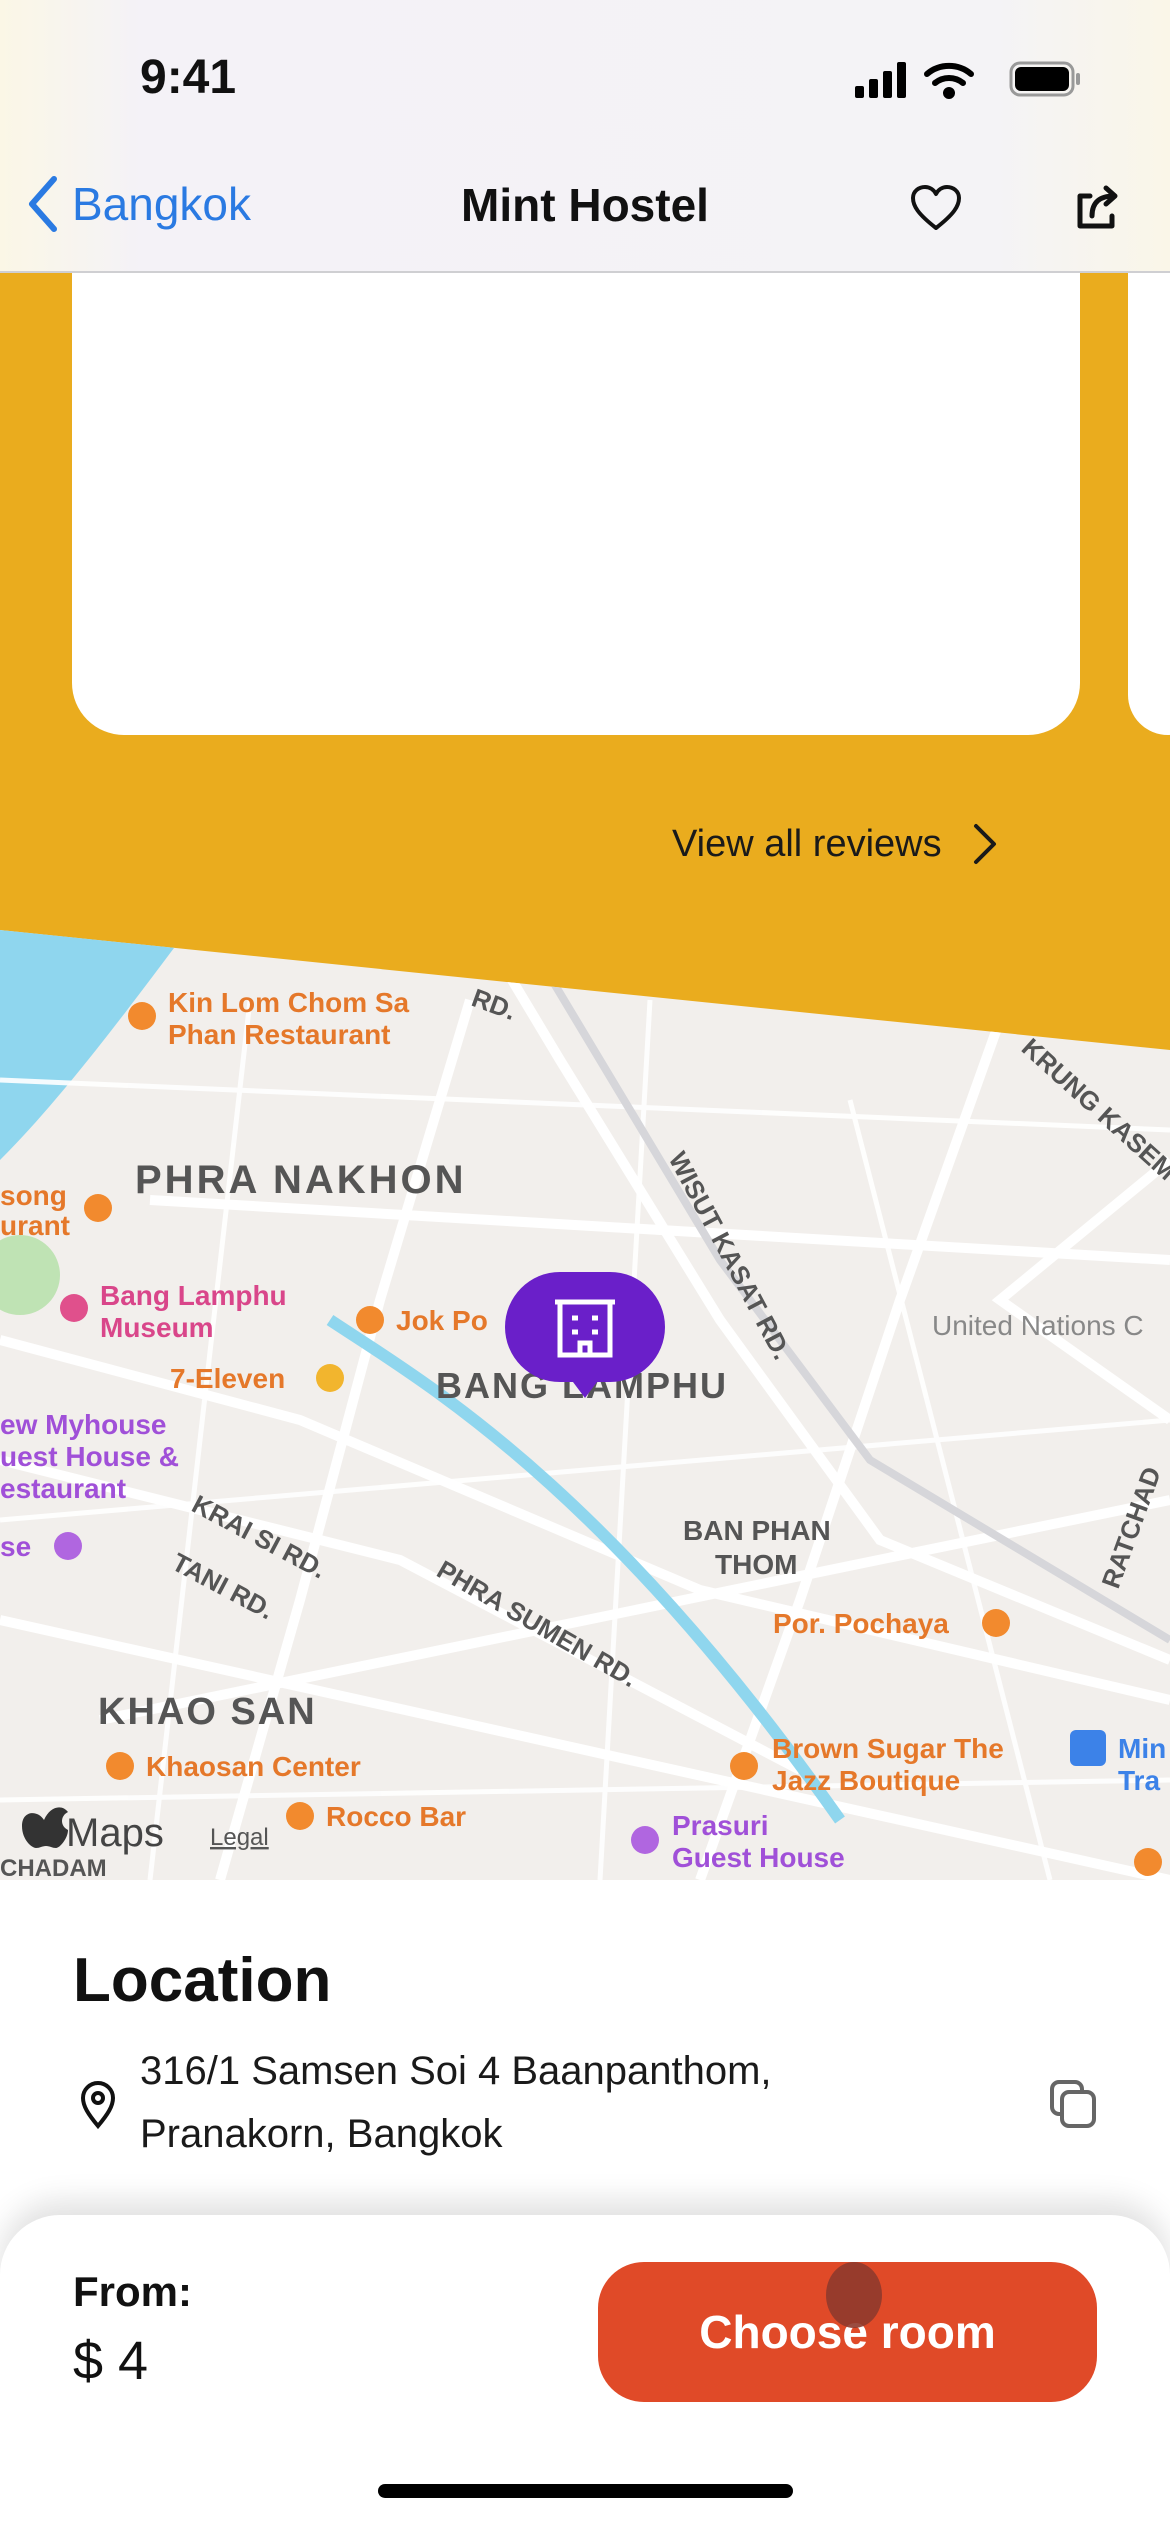 The image size is (1170, 2545). Describe the element at coordinates (456, 2071) in the screenshot. I see `address-line: 316/1 Samsen Soi 4 Baanpanthom,` at that location.